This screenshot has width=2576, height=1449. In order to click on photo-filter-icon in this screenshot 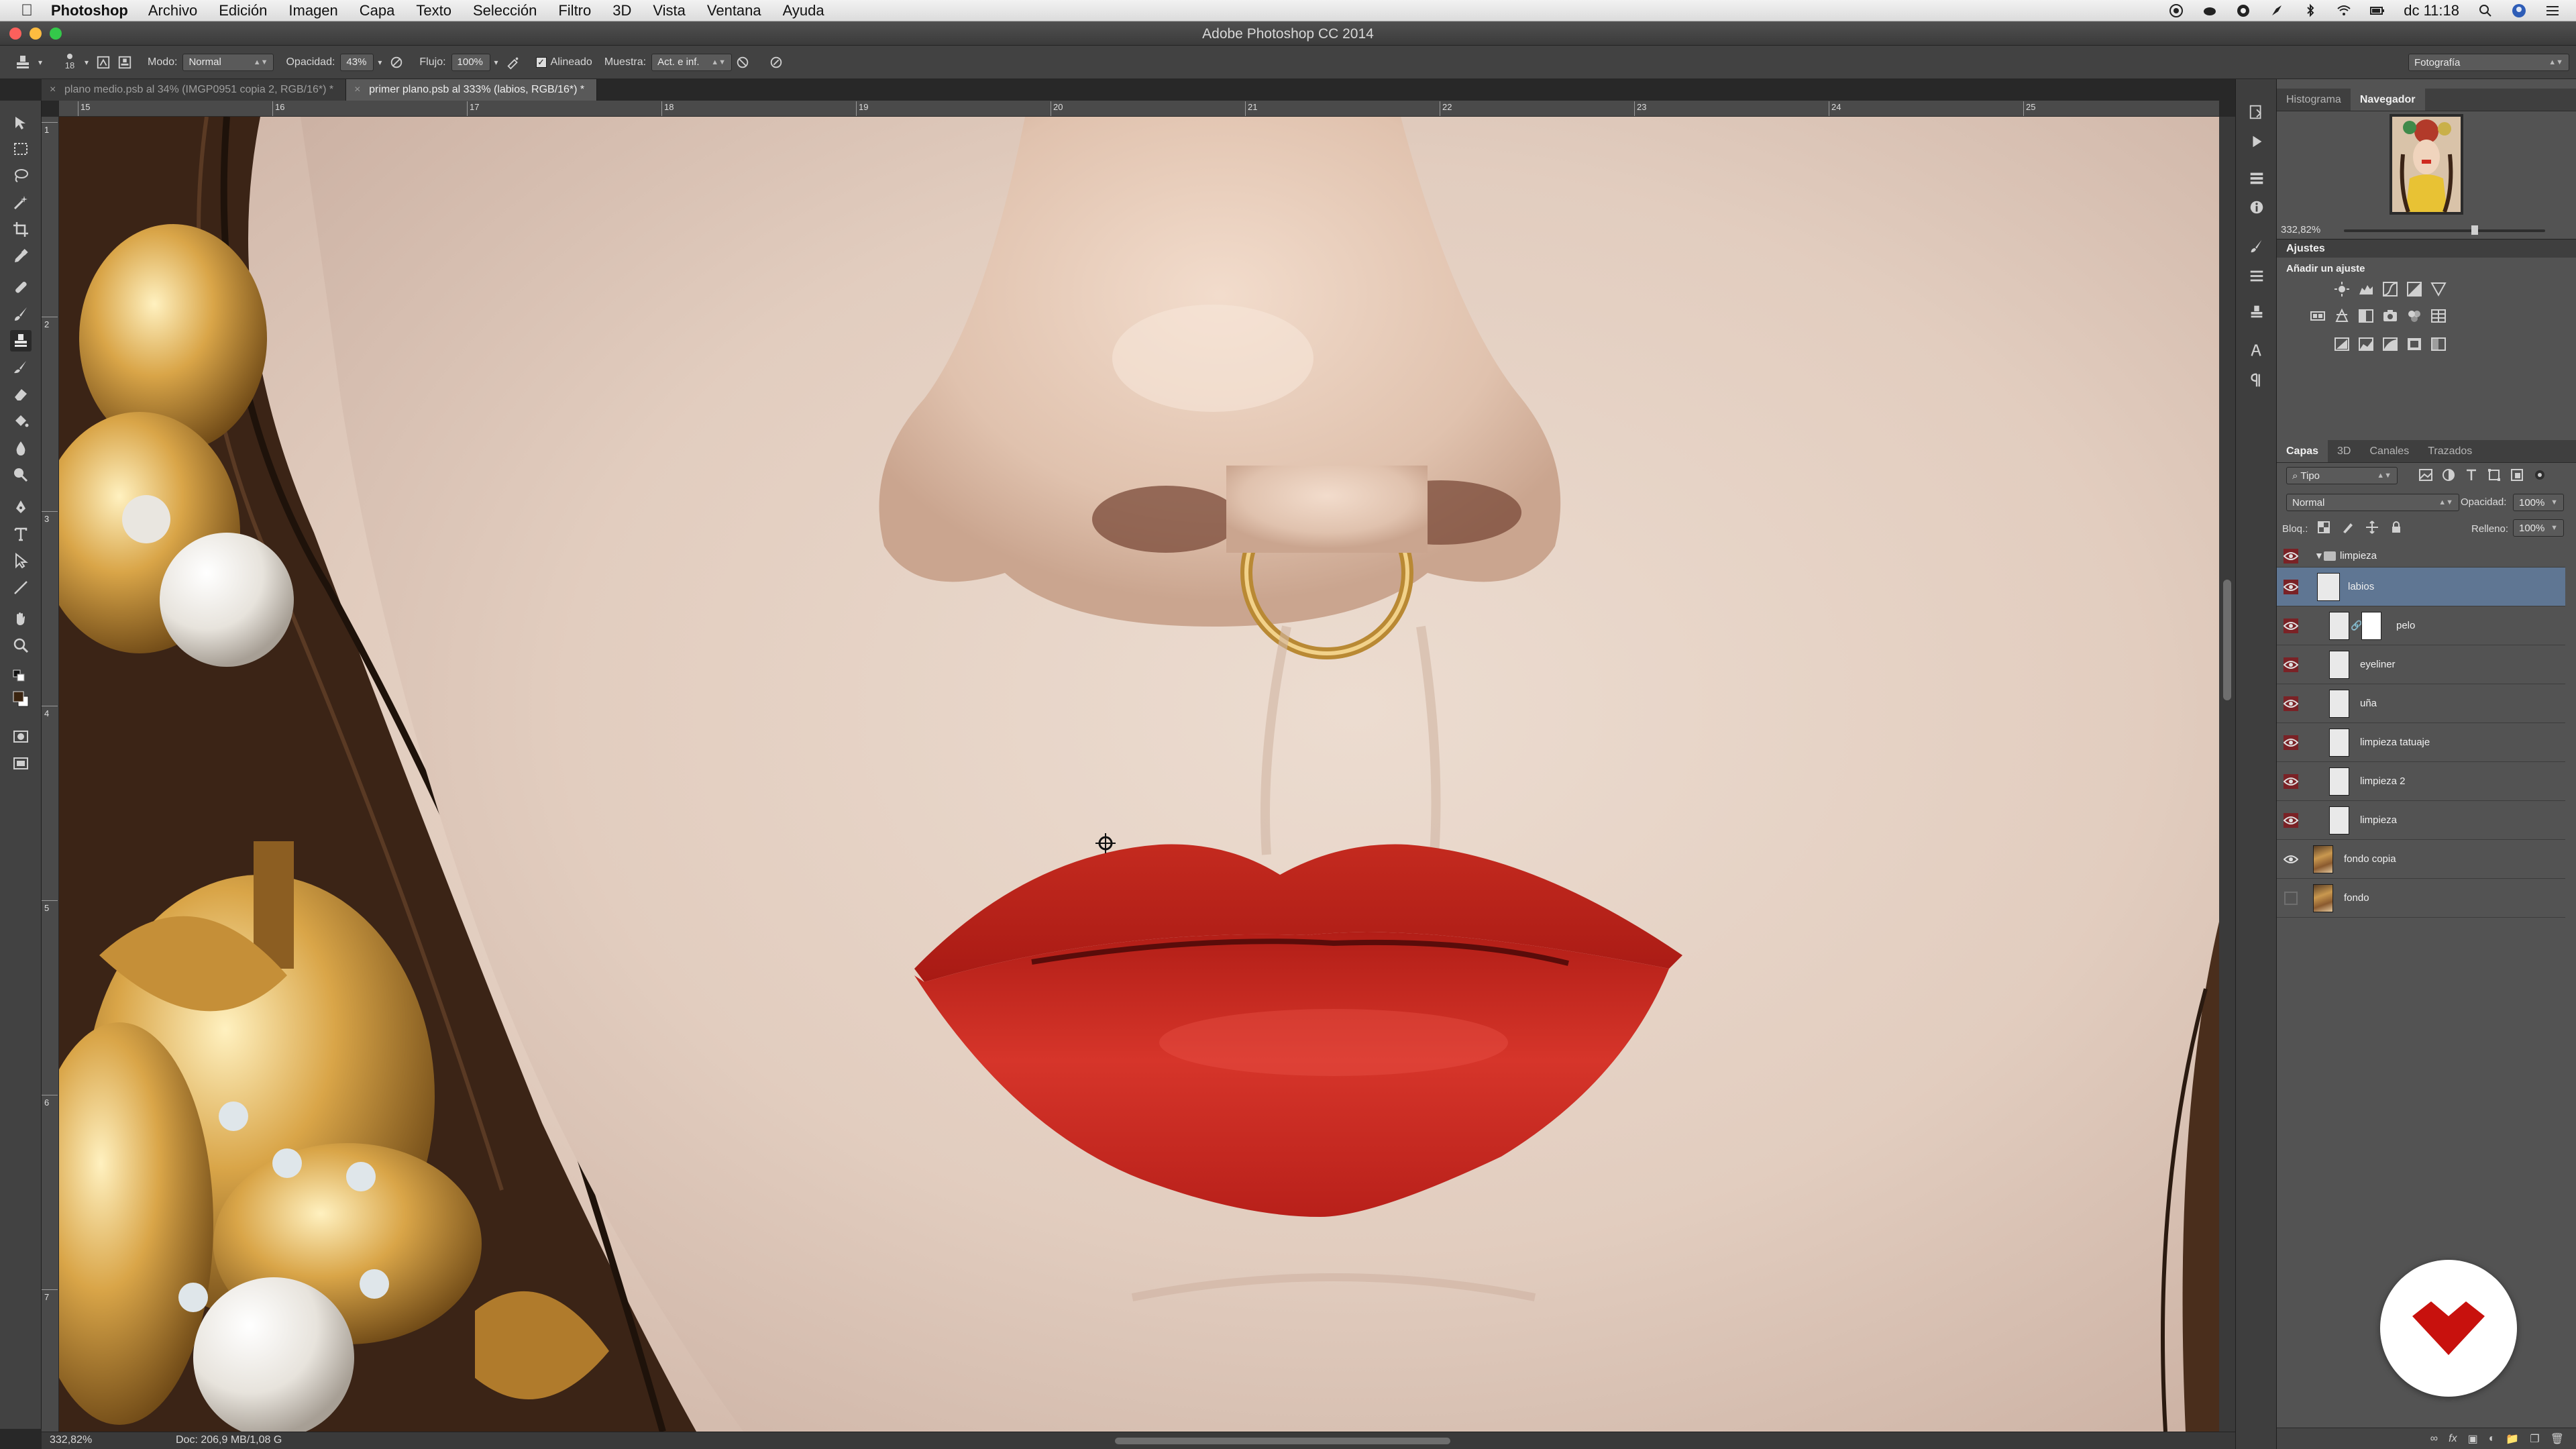, I will do `click(2390, 316)`.